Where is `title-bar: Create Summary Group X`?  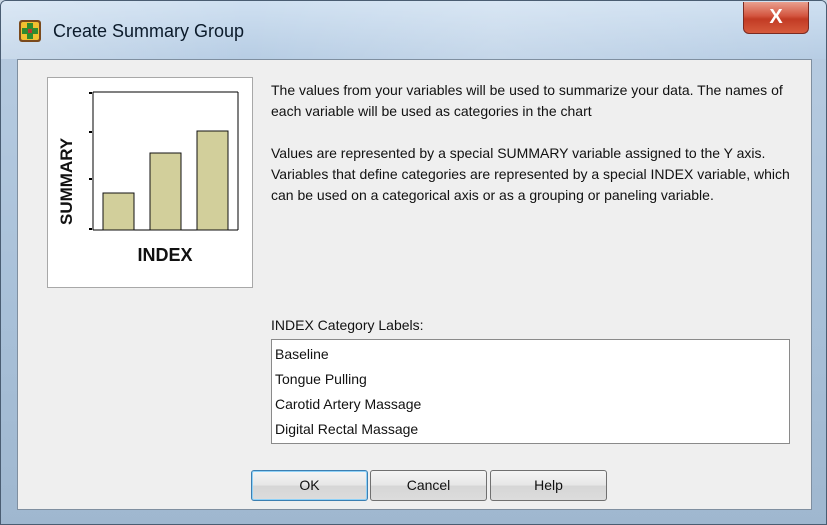 title-bar: Create Summary Group X is located at coordinates (413, 30).